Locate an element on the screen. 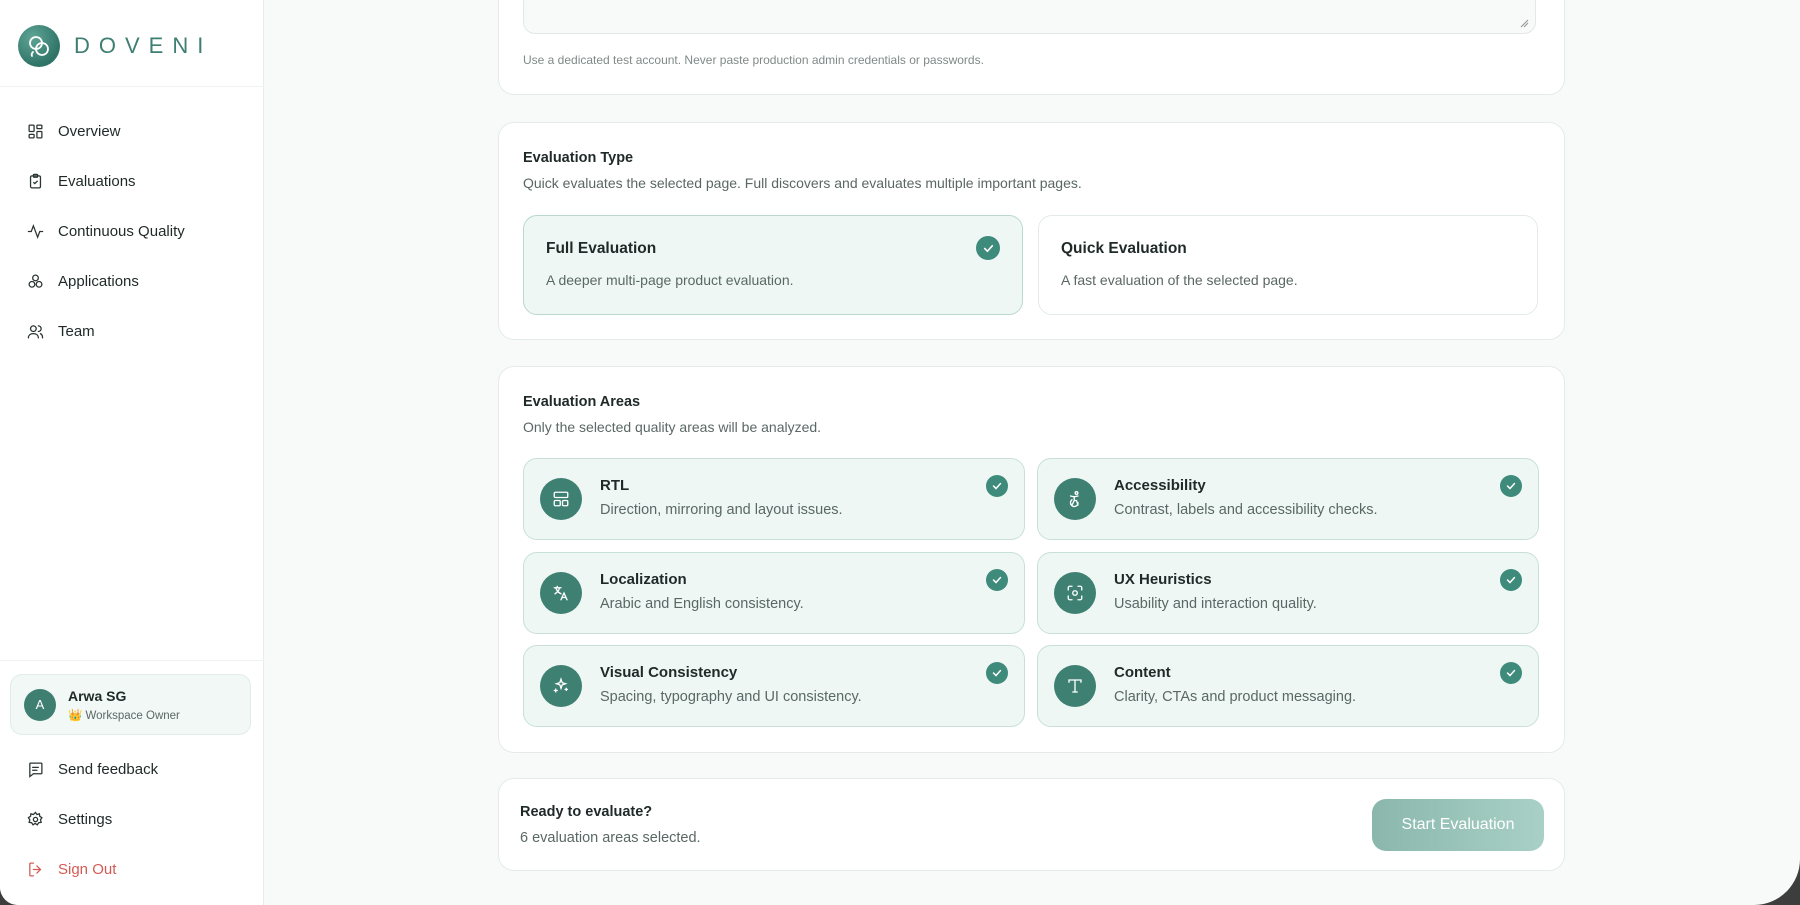 This screenshot has width=1800, height=905. brand-mark-icon is located at coordinates (39, 46).